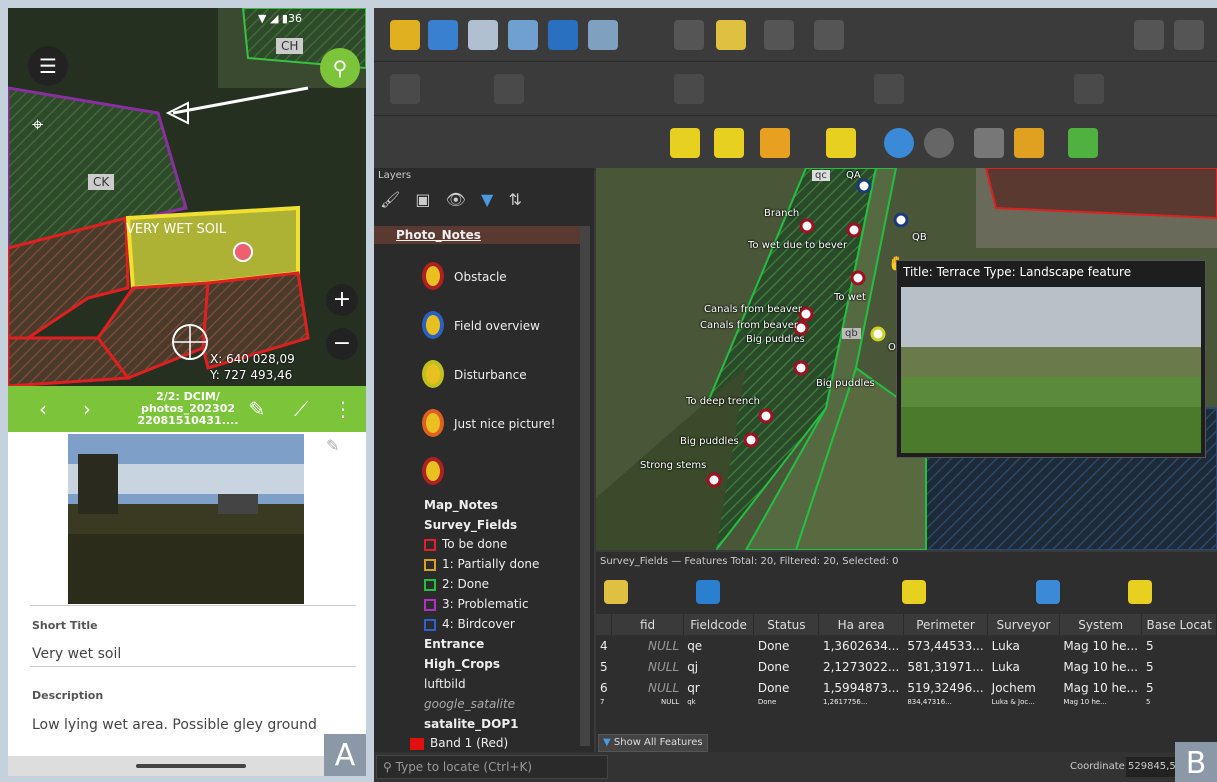 This screenshot has height=782, width=1217. What do you see at coordinates (342, 300) in the screenshot?
I see `zoom-in-button: +` at bounding box center [342, 300].